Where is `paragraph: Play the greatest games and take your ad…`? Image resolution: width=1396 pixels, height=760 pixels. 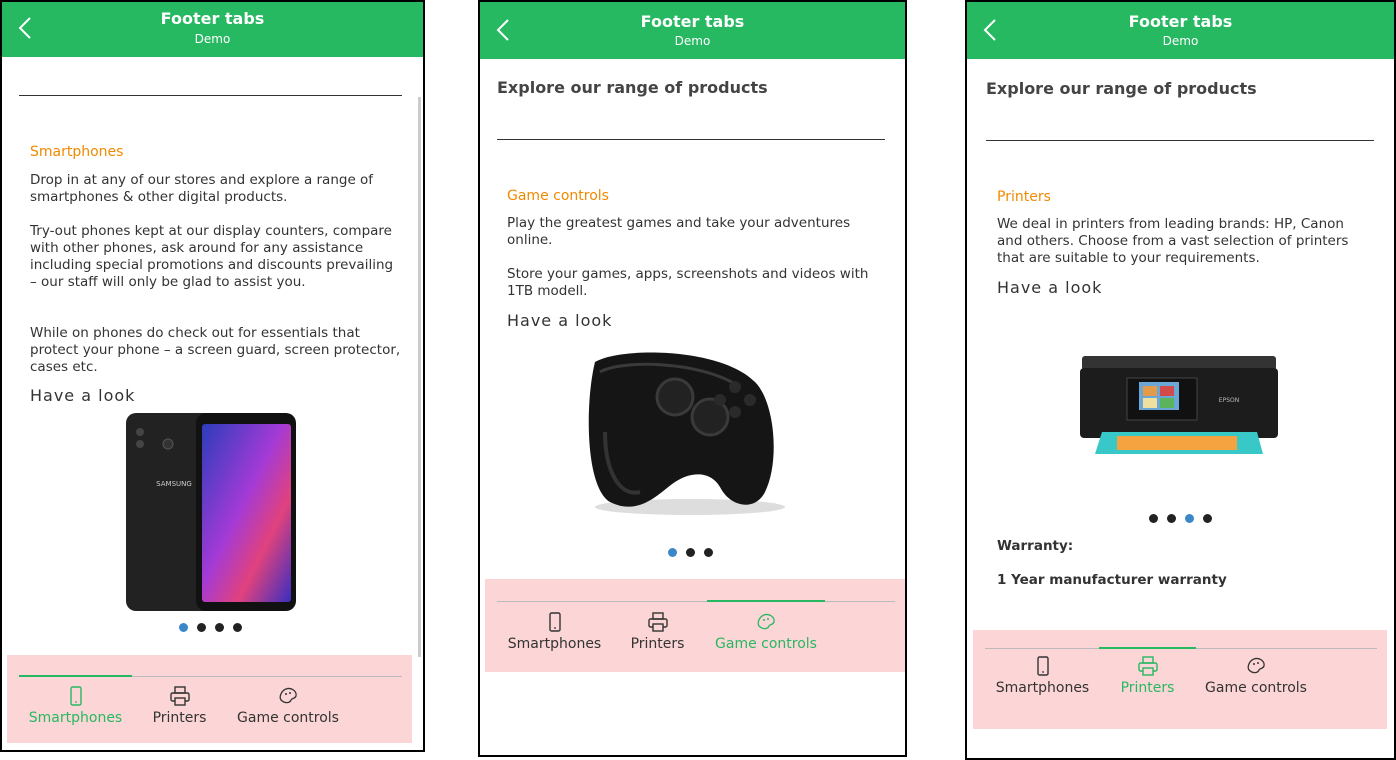
paragraph: Play the greatest games and take your ad… is located at coordinates (679, 231).